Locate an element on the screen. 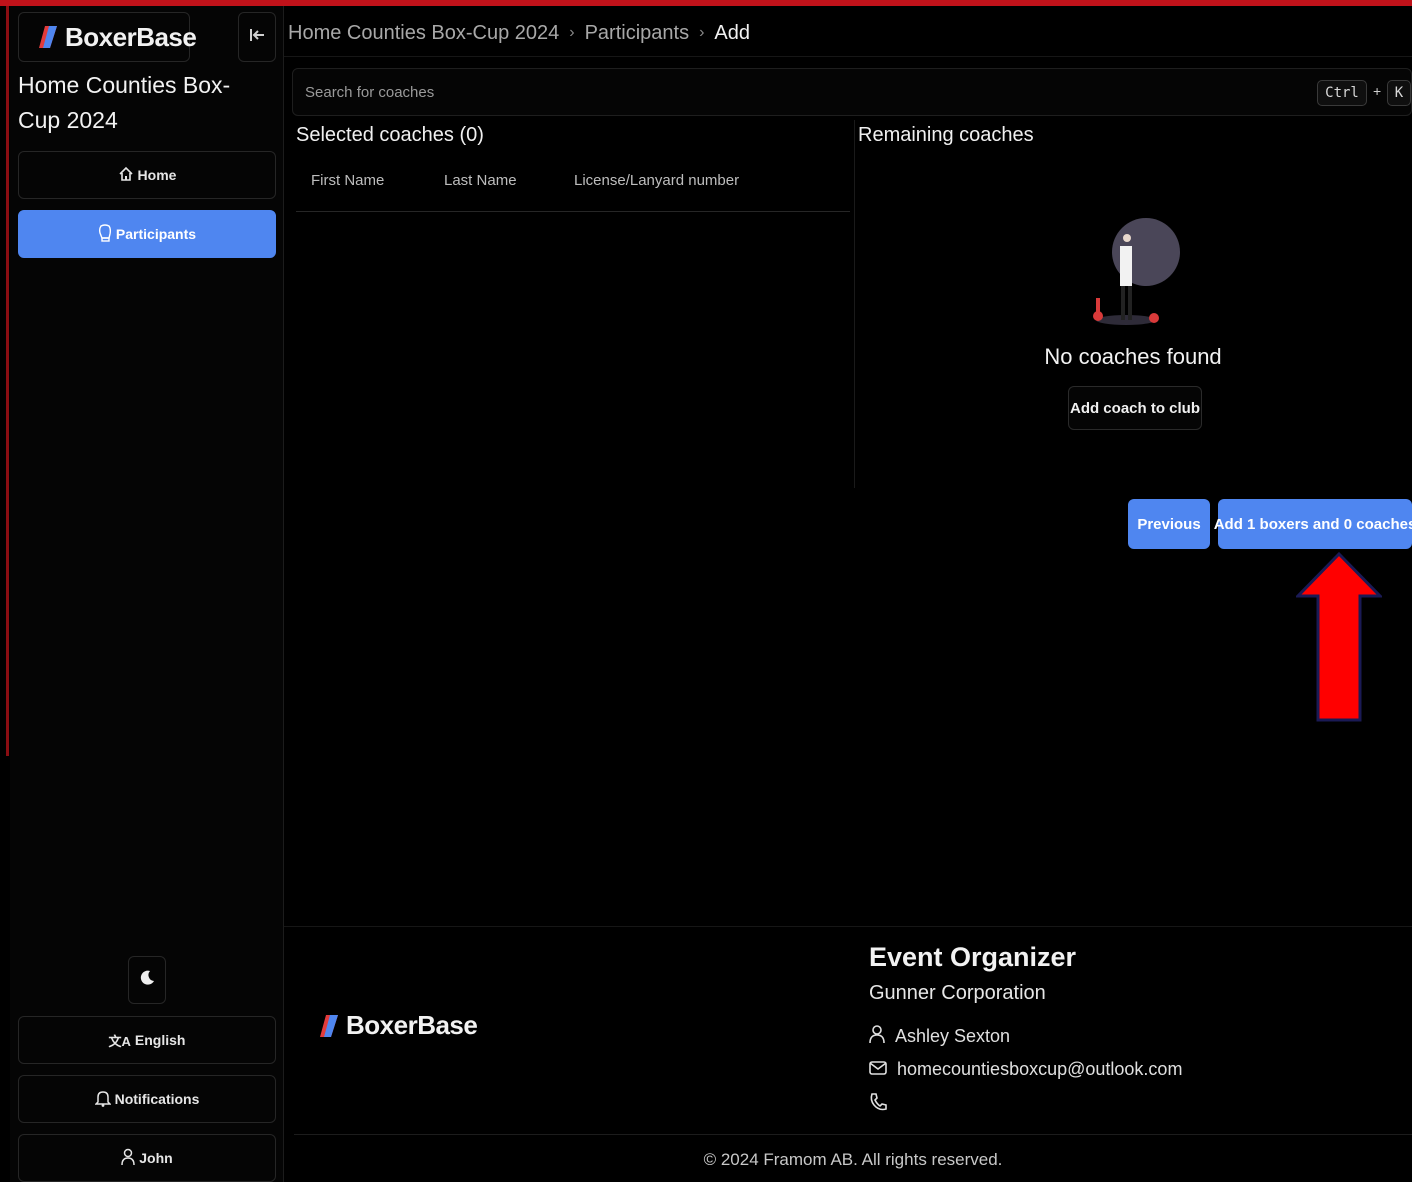  search-bar: Ctrl + K is located at coordinates (852, 92).